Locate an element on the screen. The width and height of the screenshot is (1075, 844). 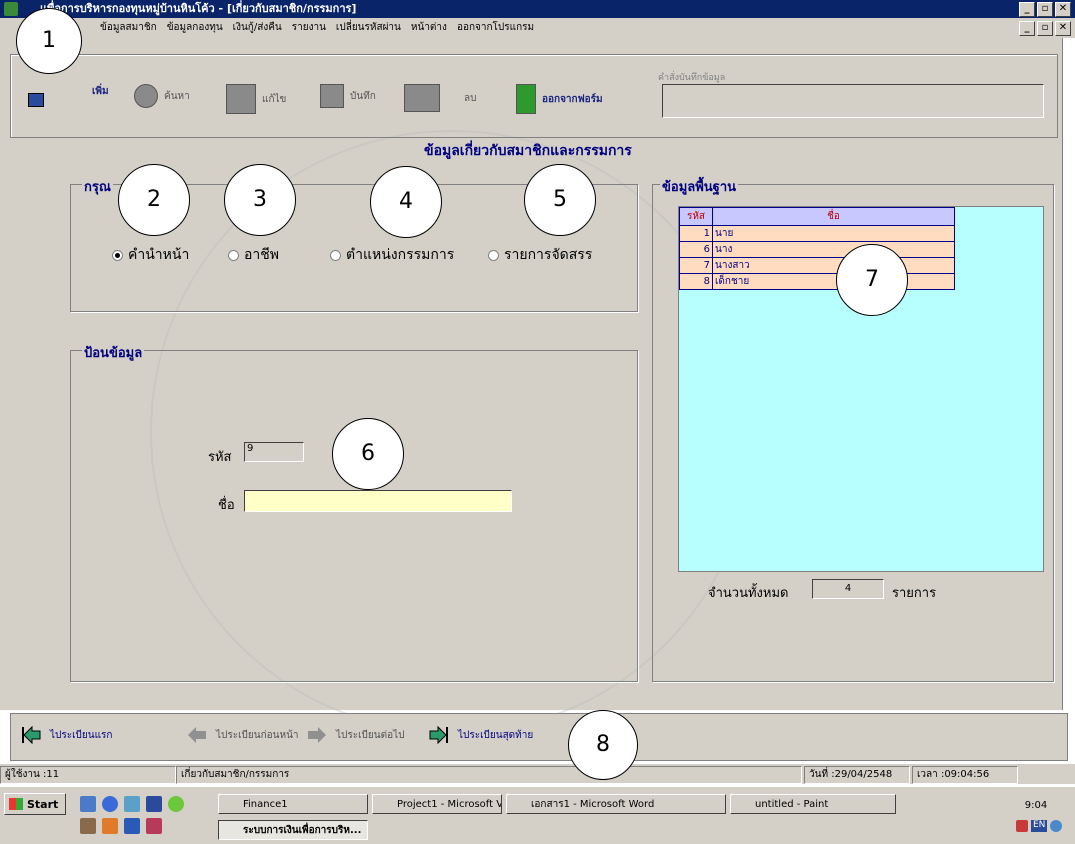
prev-record-label: ไประเบียนก่อนหน้า is located at coordinates (257, 735).